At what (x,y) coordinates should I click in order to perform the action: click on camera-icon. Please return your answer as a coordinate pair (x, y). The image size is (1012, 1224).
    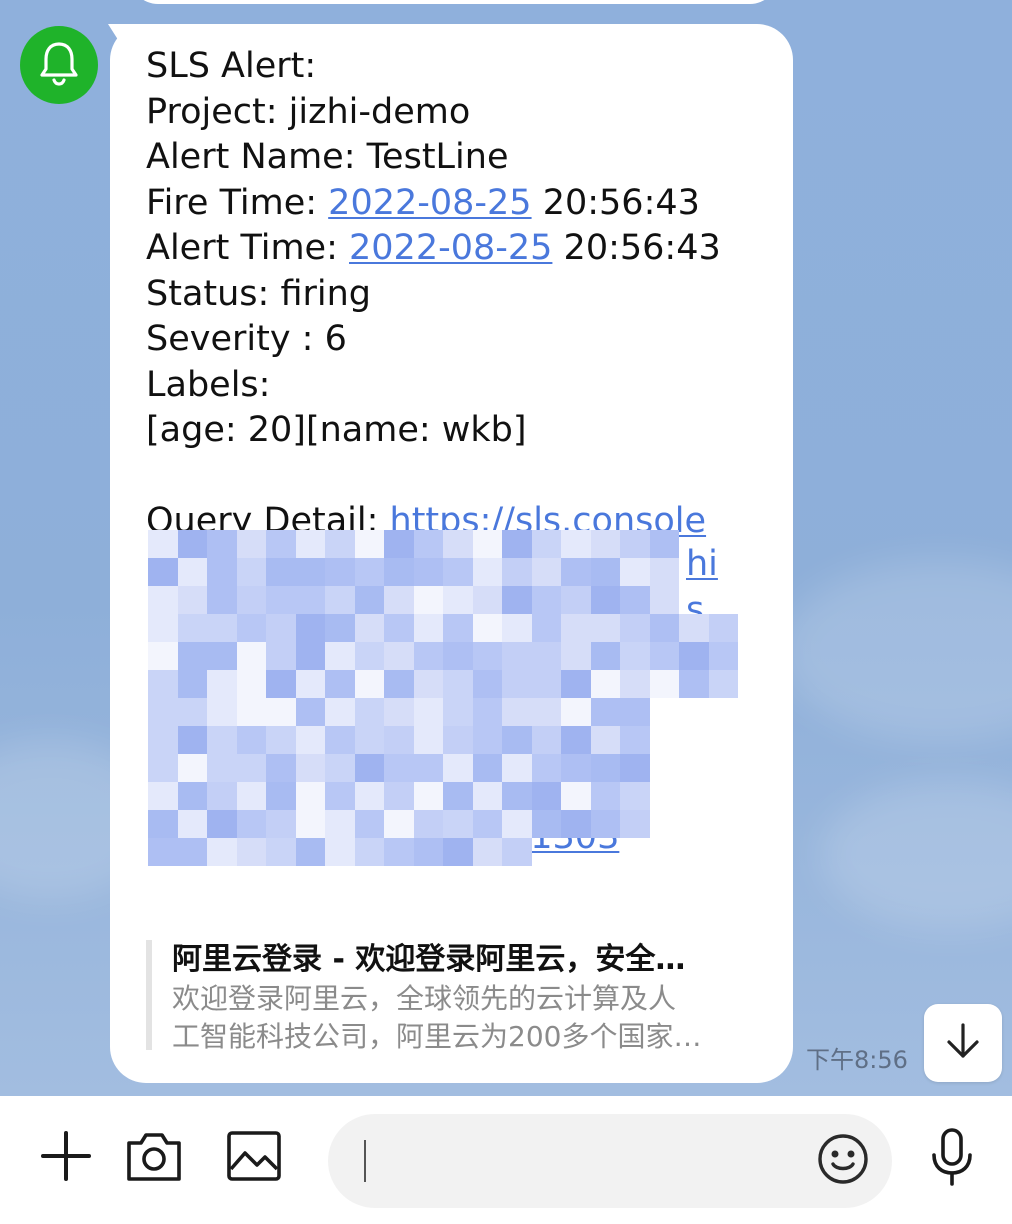
    Looking at the image, I should click on (154, 1158).